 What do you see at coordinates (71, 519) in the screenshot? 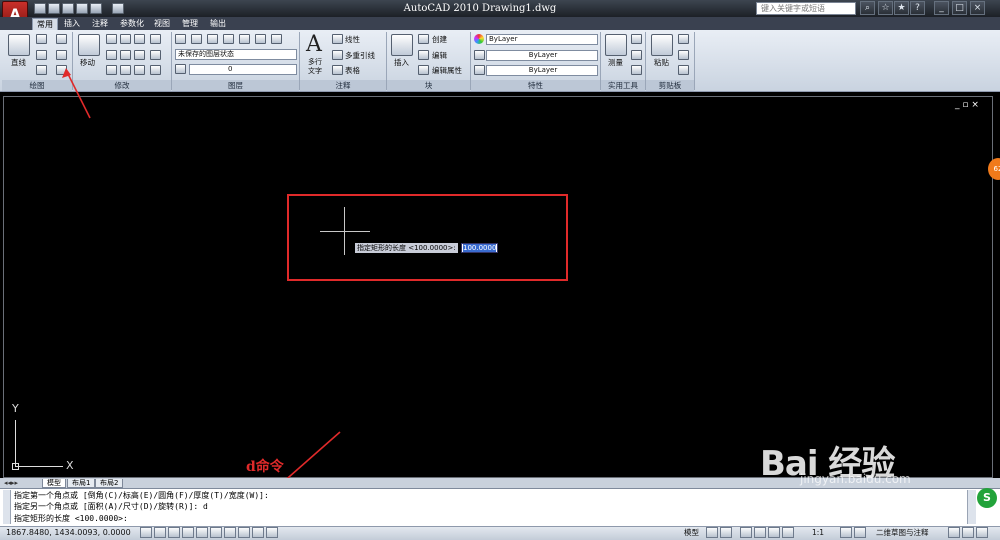
I see `command-input-line: 指定矩形的长度 <100.0000>:` at bounding box center [71, 519].